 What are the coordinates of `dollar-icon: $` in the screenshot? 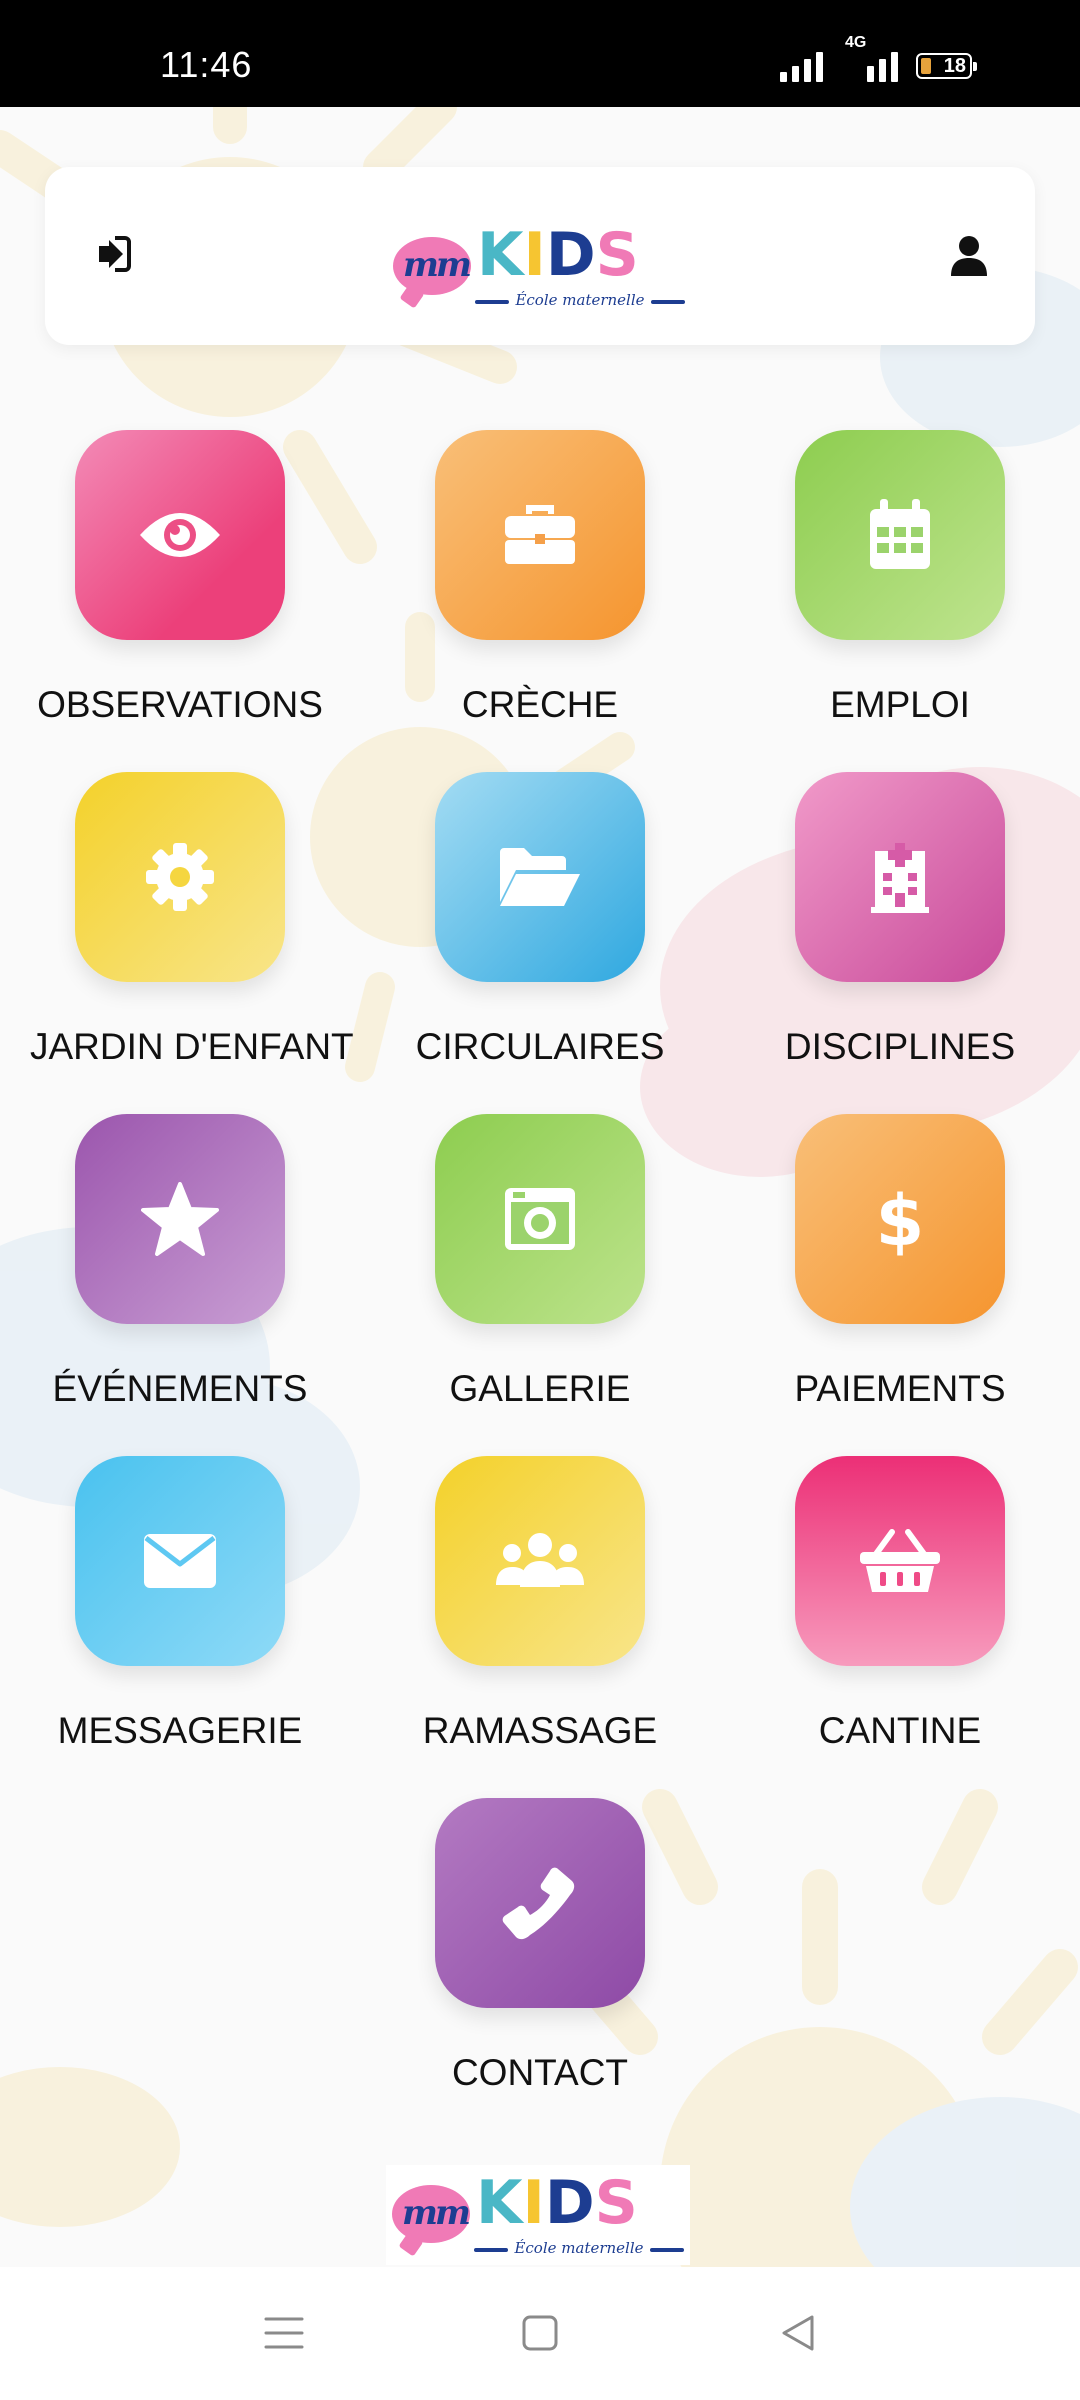 It's located at (900, 1219).